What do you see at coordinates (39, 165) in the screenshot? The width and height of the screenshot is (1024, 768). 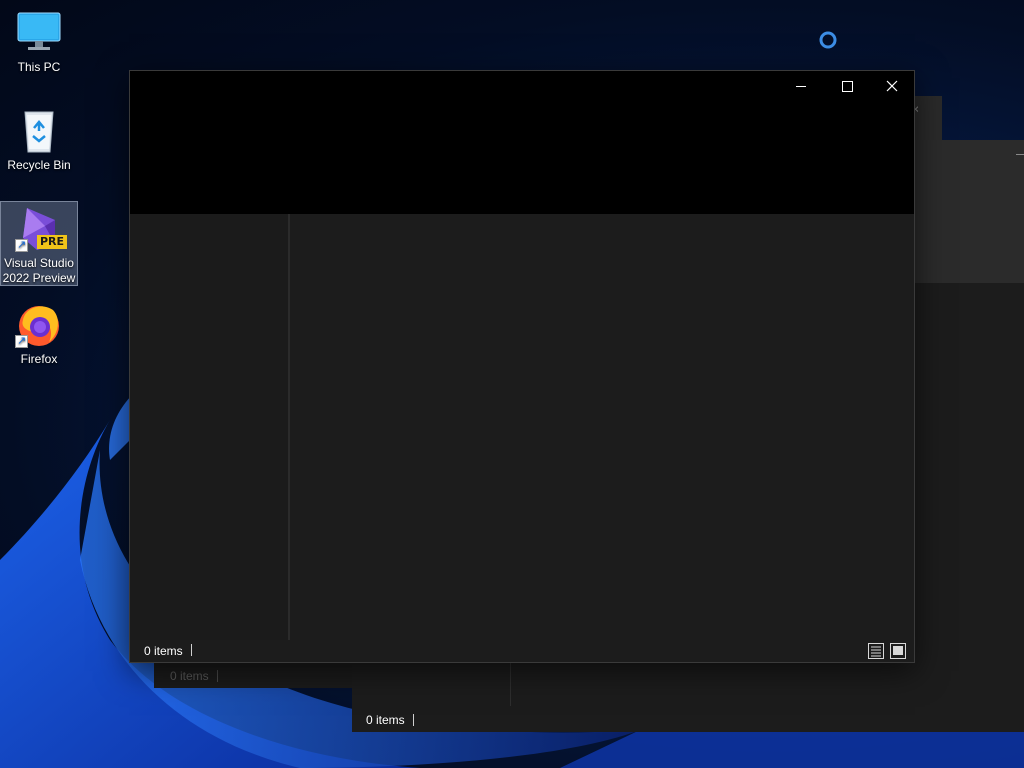 I see `desktop-icon-label: Recycle Bin` at bounding box center [39, 165].